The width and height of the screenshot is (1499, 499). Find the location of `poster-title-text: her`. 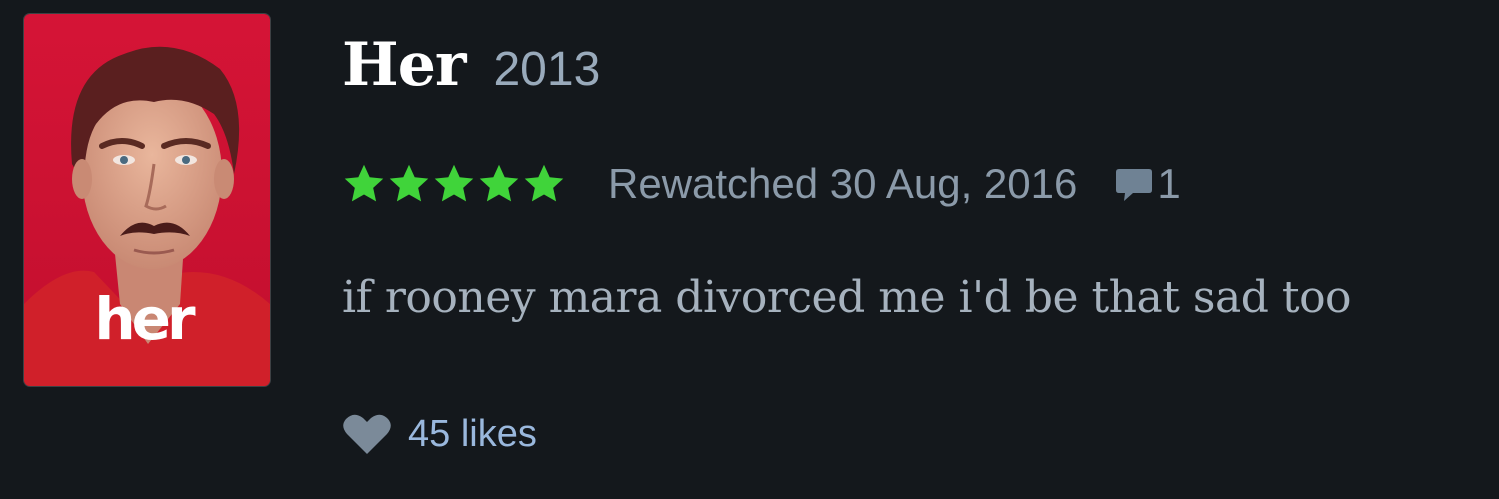

poster-title-text: her is located at coordinates (144, 319).